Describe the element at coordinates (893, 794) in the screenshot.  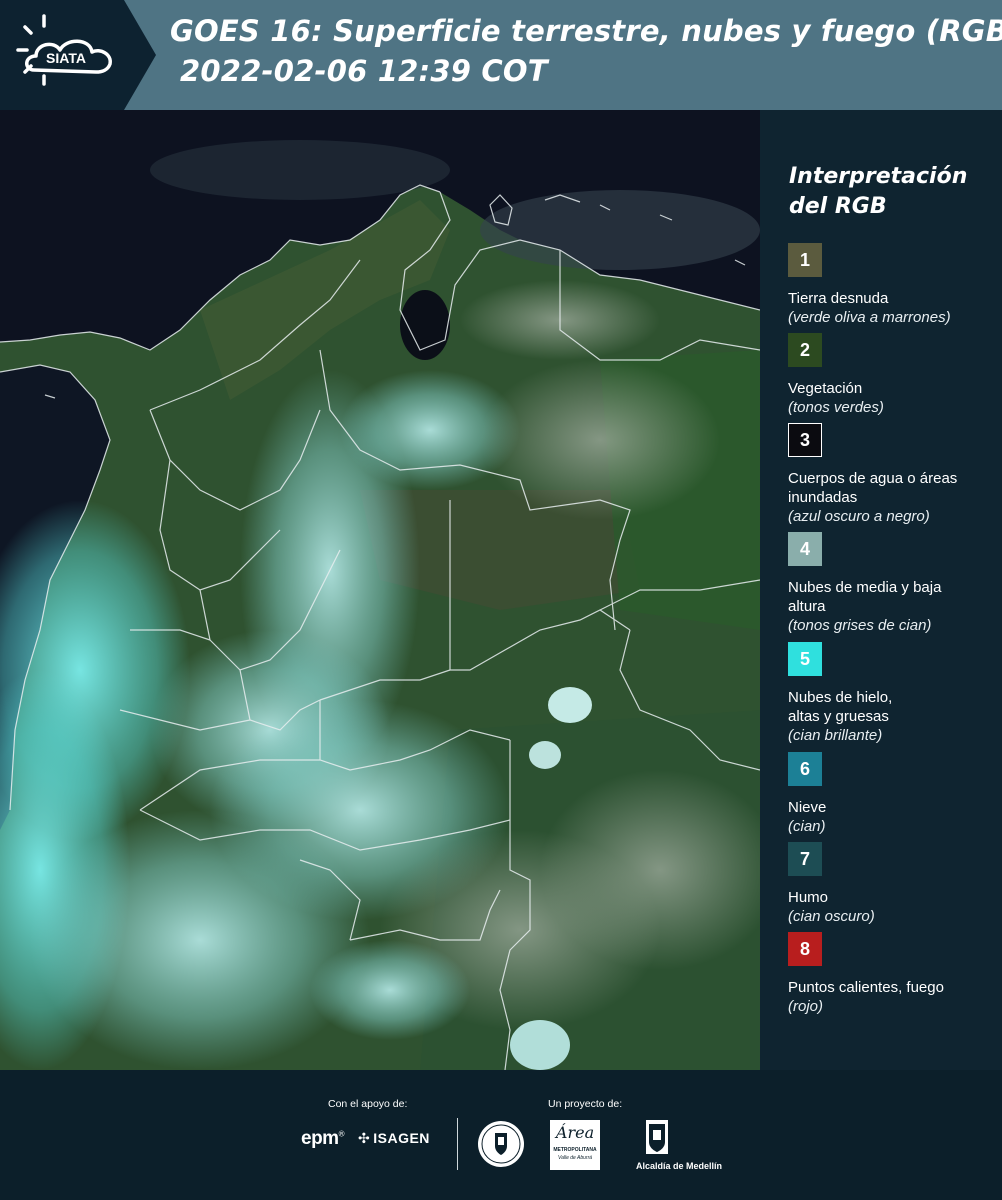
I see `legend-item-6: 6 Nieve (cian)` at that location.